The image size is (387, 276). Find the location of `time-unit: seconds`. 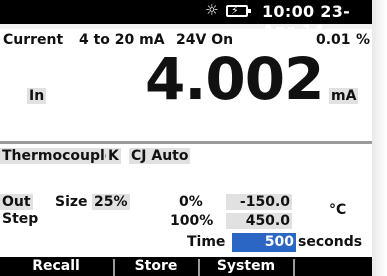

time-unit: seconds is located at coordinates (330, 242).